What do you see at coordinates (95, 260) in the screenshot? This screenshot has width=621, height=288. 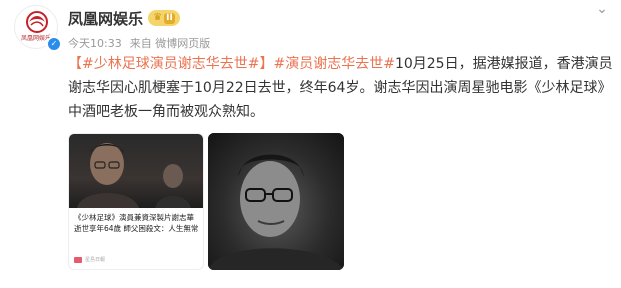 I see `image-source-text: 星島日報` at bounding box center [95, 260].